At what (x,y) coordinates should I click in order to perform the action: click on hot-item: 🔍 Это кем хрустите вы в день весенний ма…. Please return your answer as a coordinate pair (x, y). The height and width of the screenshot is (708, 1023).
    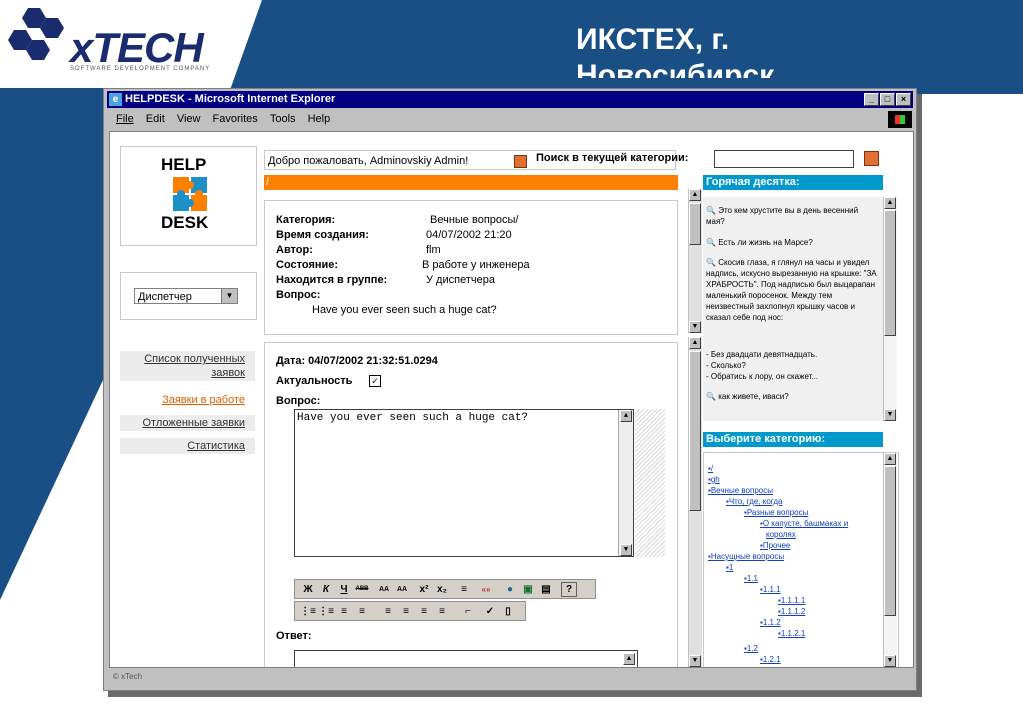
    Looking at the image, I should click on (792, 216).